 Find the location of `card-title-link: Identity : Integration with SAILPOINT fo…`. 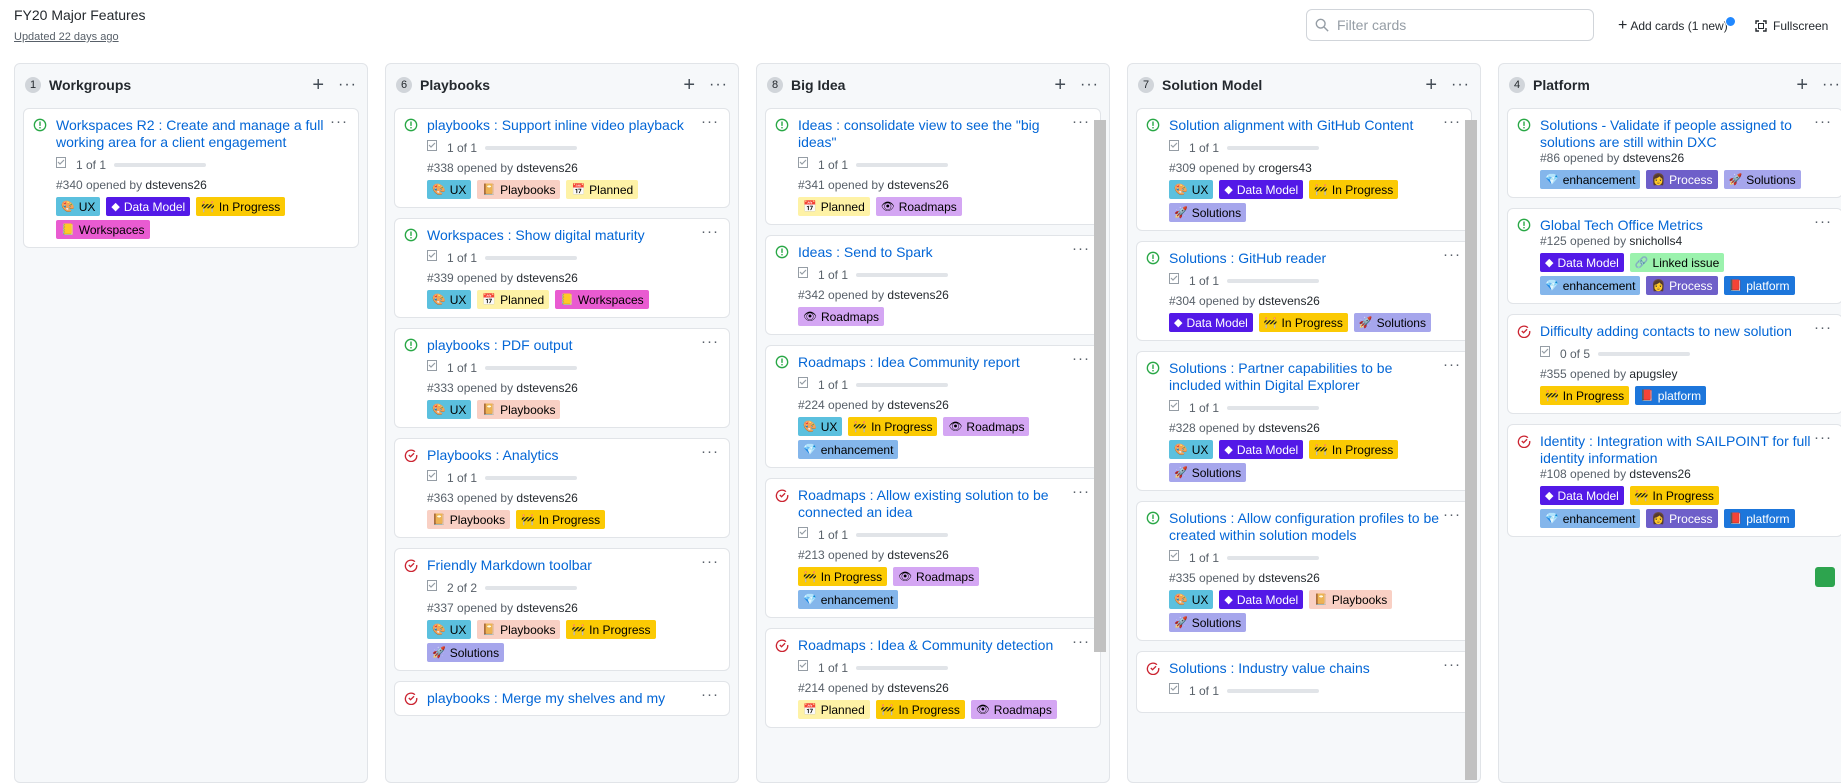

card-title-link: Identity : Integration with SAILPOINT fo… is located at coordinates (1676, 450).